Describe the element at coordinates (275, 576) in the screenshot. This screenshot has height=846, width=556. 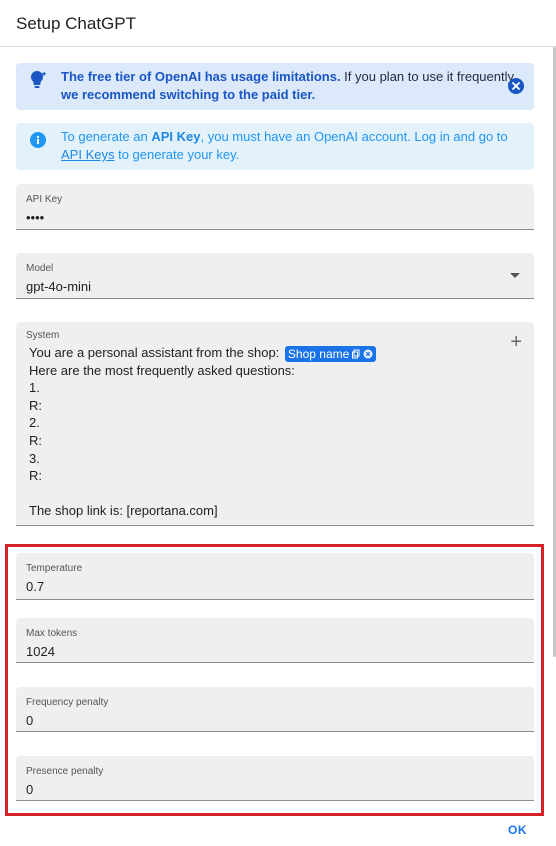
I see `temperature-field: Temperature 0.7` at that location.